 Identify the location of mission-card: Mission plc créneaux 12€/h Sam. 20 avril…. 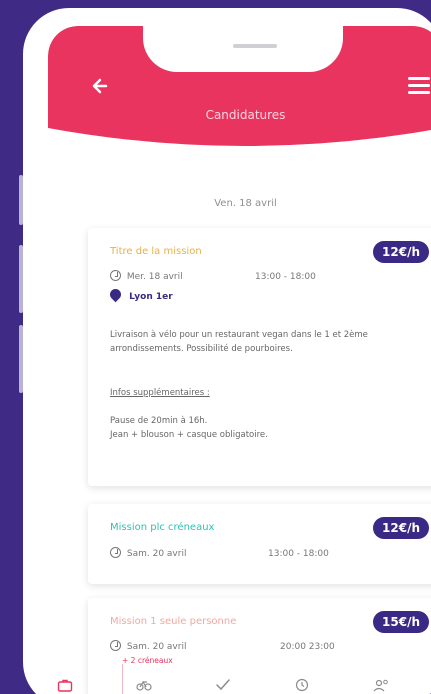
(259, 544).